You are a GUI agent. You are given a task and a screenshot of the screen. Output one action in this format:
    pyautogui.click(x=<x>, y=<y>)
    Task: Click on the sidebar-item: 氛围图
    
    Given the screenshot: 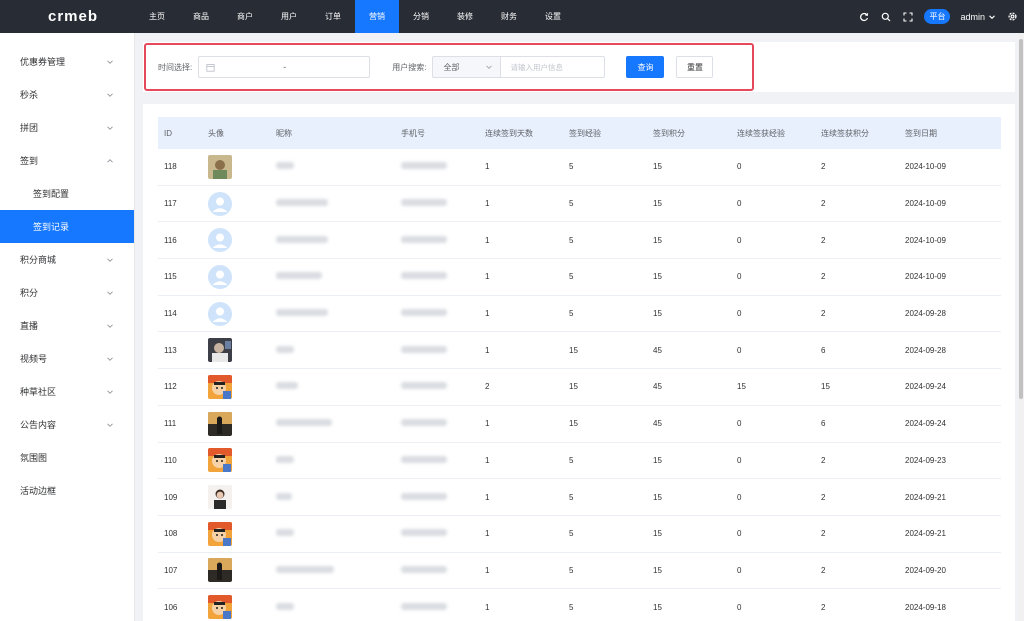 What is the action you would take?
    pyautogui.click(x=67, y=457)
    